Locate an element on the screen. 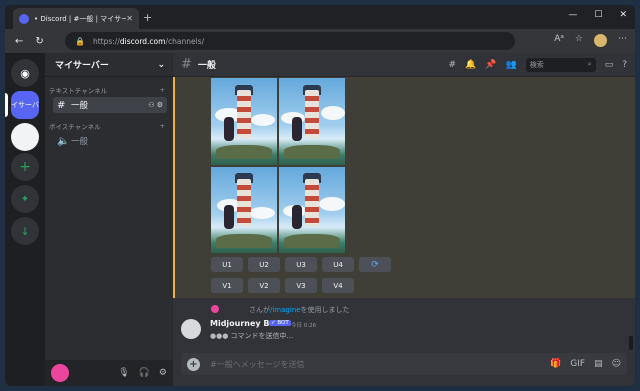  download-apps-icon: ↓ is located at coordinates (25, 231).